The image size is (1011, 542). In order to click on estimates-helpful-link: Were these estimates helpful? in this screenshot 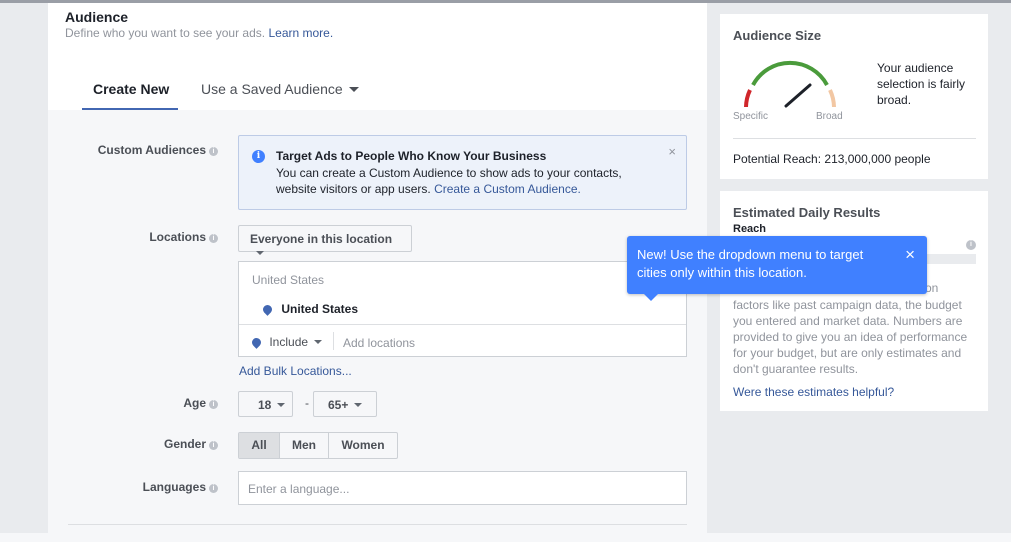, I will do `click(813, 392)`.